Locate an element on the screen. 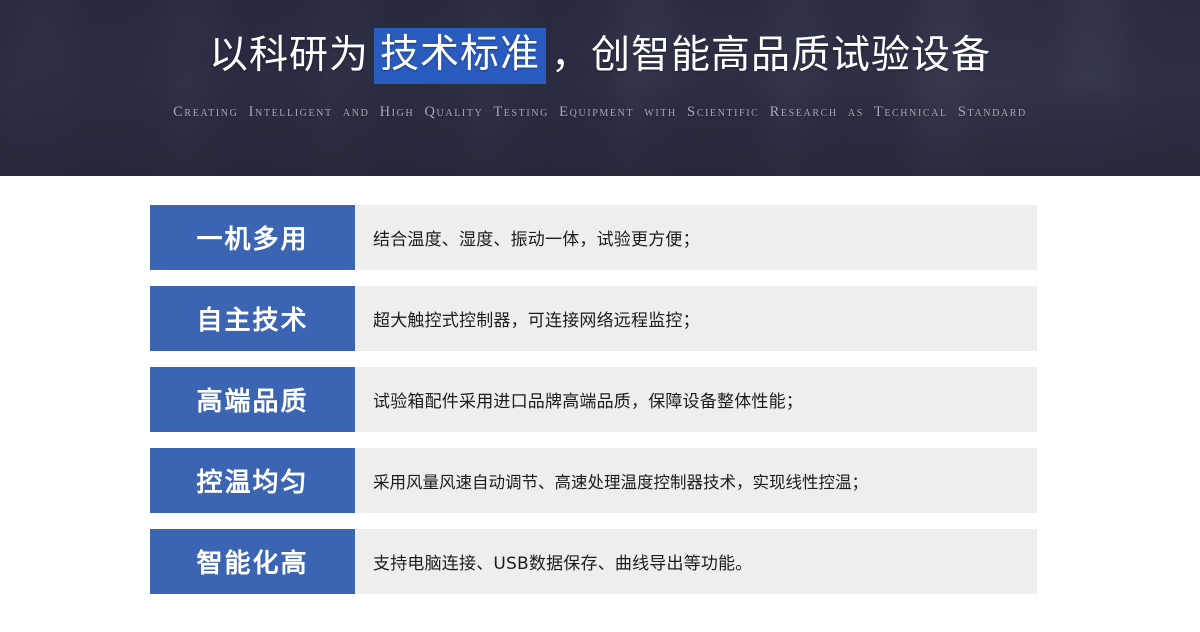 Image resolution: width=1200 pixels, height=632 pixels. feature-description: 超大触控式控制器，可连接网络远程监控； is located at coordinates (696, 318).